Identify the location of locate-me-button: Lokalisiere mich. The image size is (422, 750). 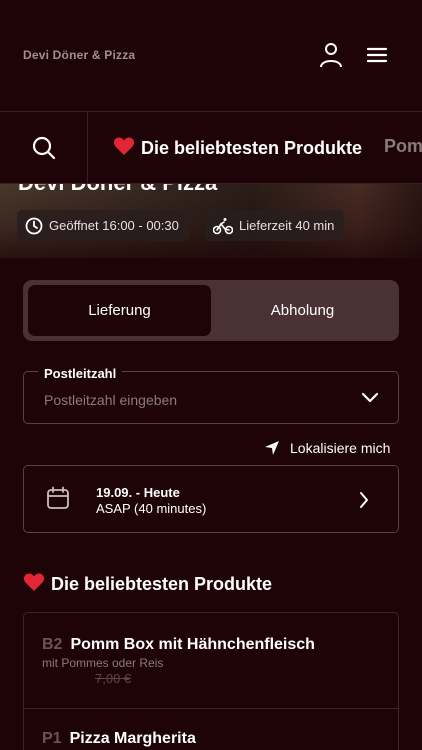
(327, 448).